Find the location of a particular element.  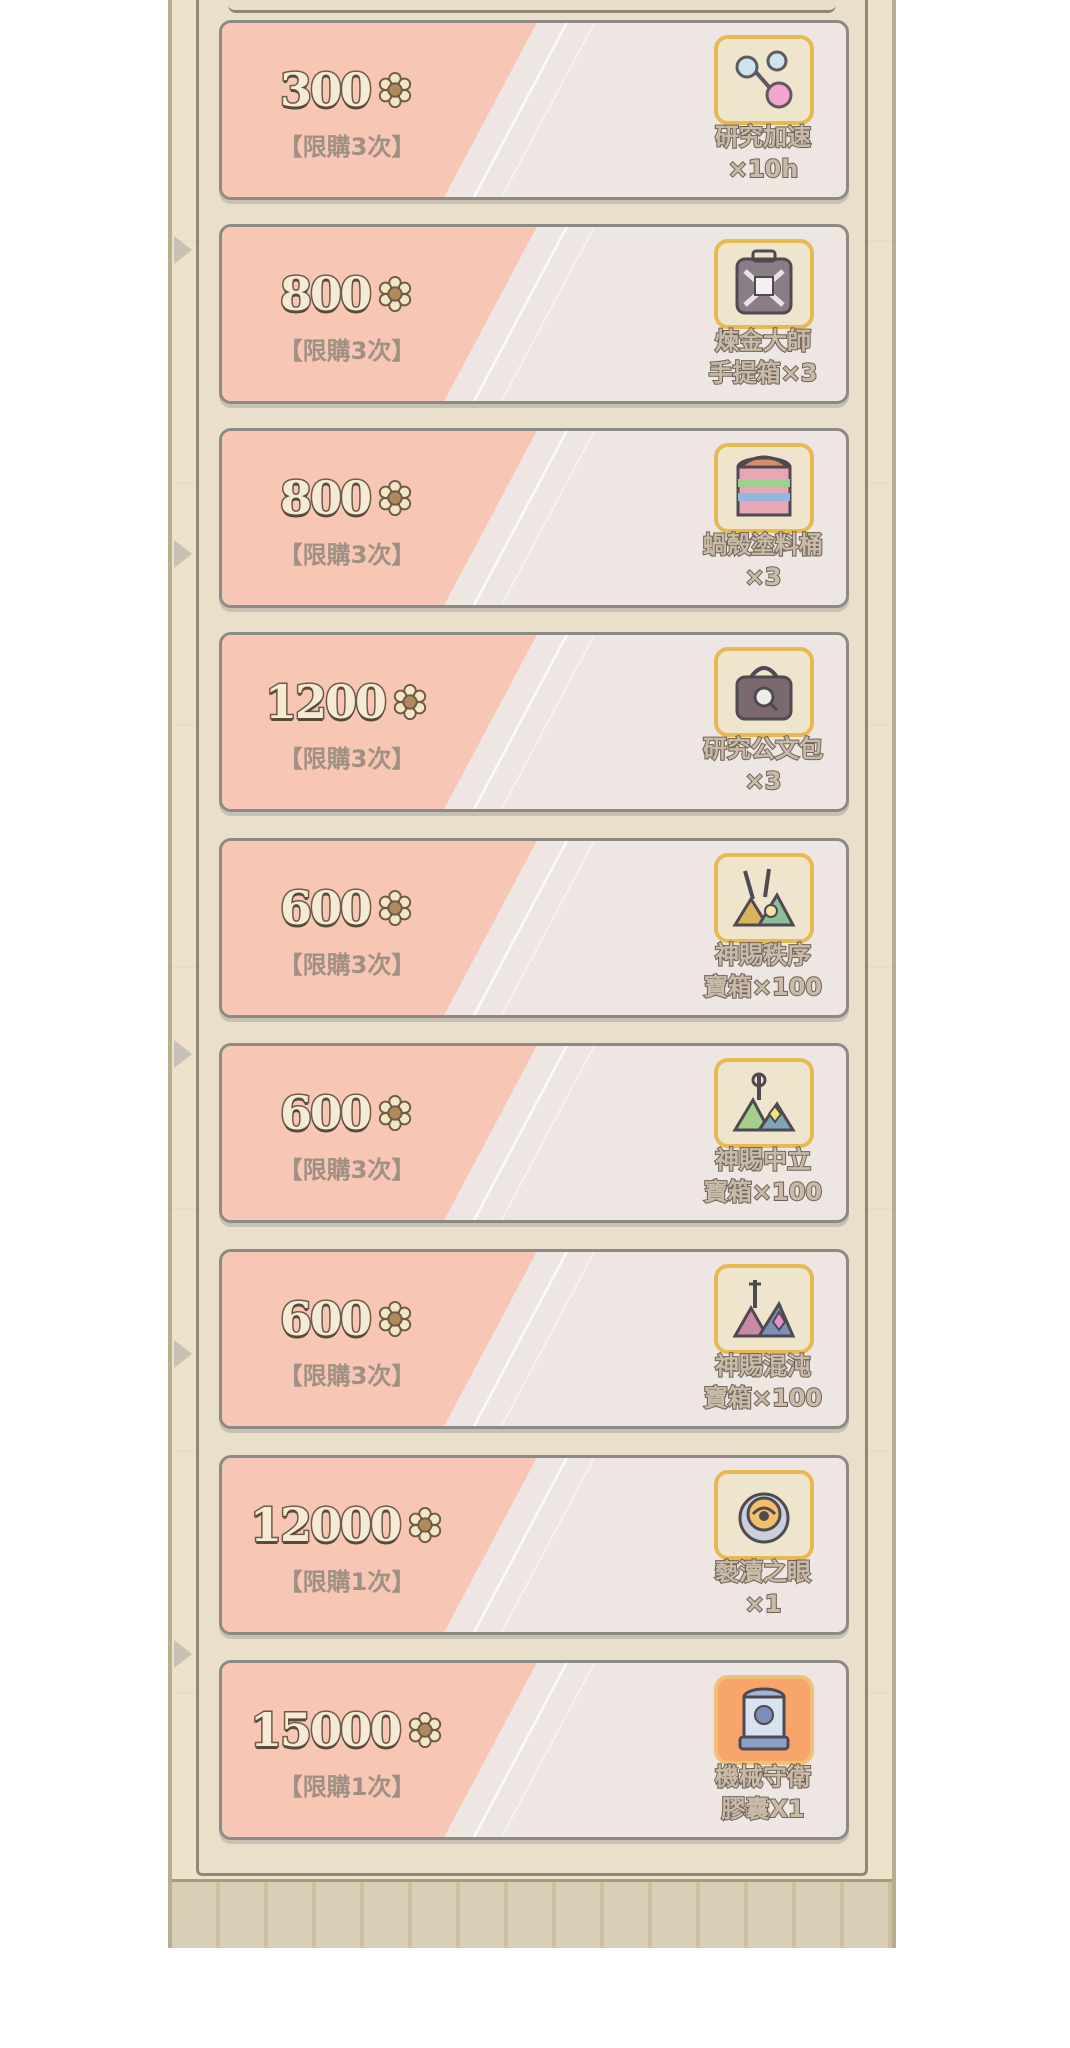

price-row: 300 is located at coordinates (347, 90).